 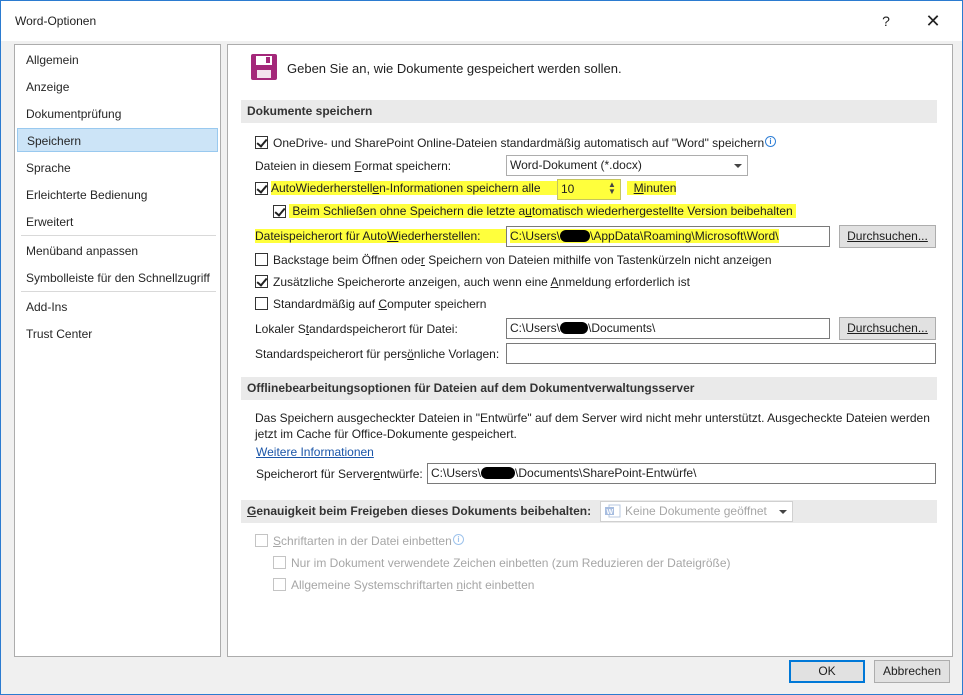 I want to click on title-bar: Word-Optionen ? ✕, so click(x=481, y=21).